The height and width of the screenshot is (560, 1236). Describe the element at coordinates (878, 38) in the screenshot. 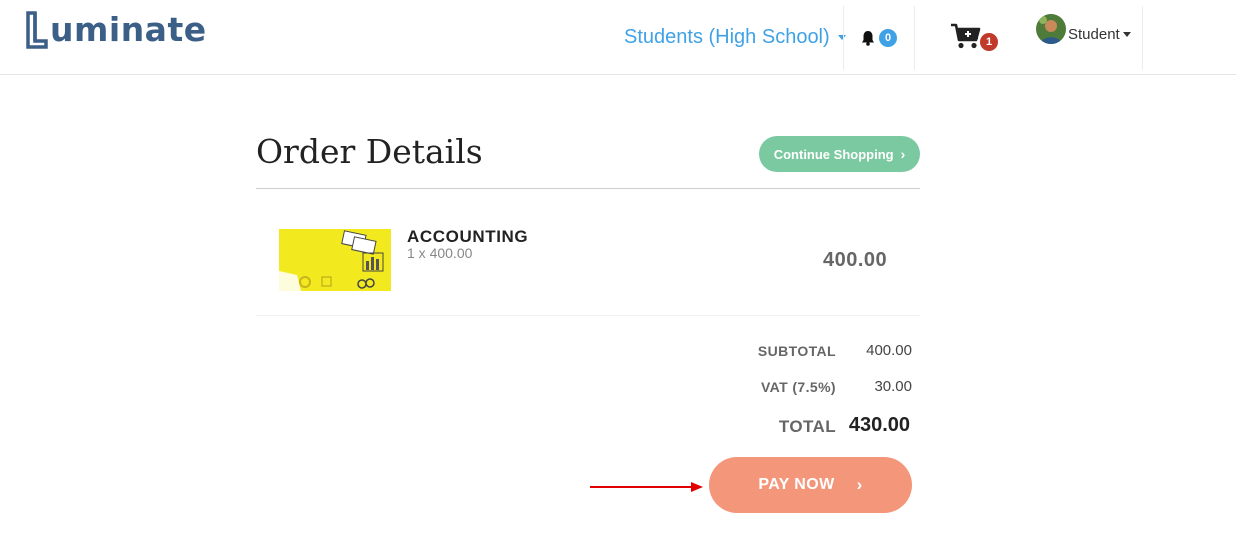

I see `notifications-button: 0` at that location.